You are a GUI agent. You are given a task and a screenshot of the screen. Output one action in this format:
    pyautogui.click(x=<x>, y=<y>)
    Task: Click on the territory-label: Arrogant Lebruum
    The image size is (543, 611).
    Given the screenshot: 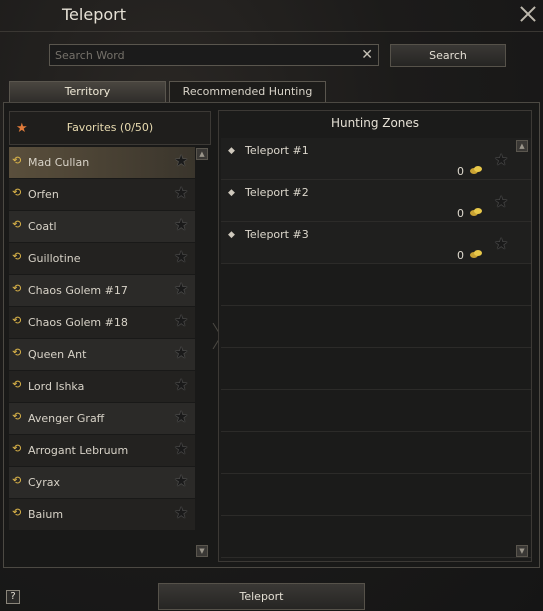 What is the action you would take?
    pyautogui.click(x=78, y=450)
    